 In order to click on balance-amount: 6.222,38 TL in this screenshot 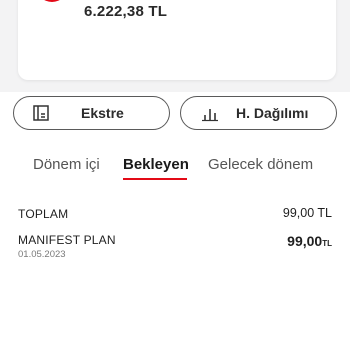, I will do `click(126, 11)`.